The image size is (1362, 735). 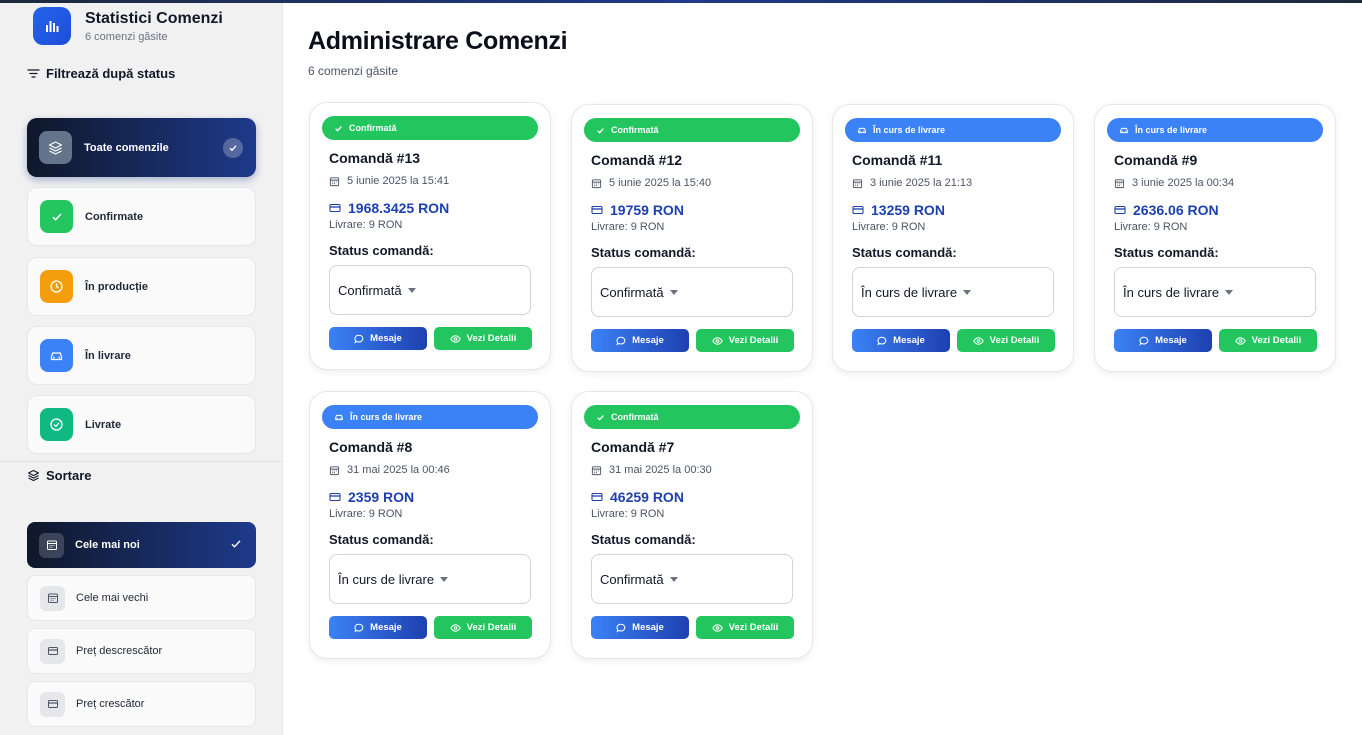 I want to click on order-title: Comandă #8, so click(x=371, y=447).